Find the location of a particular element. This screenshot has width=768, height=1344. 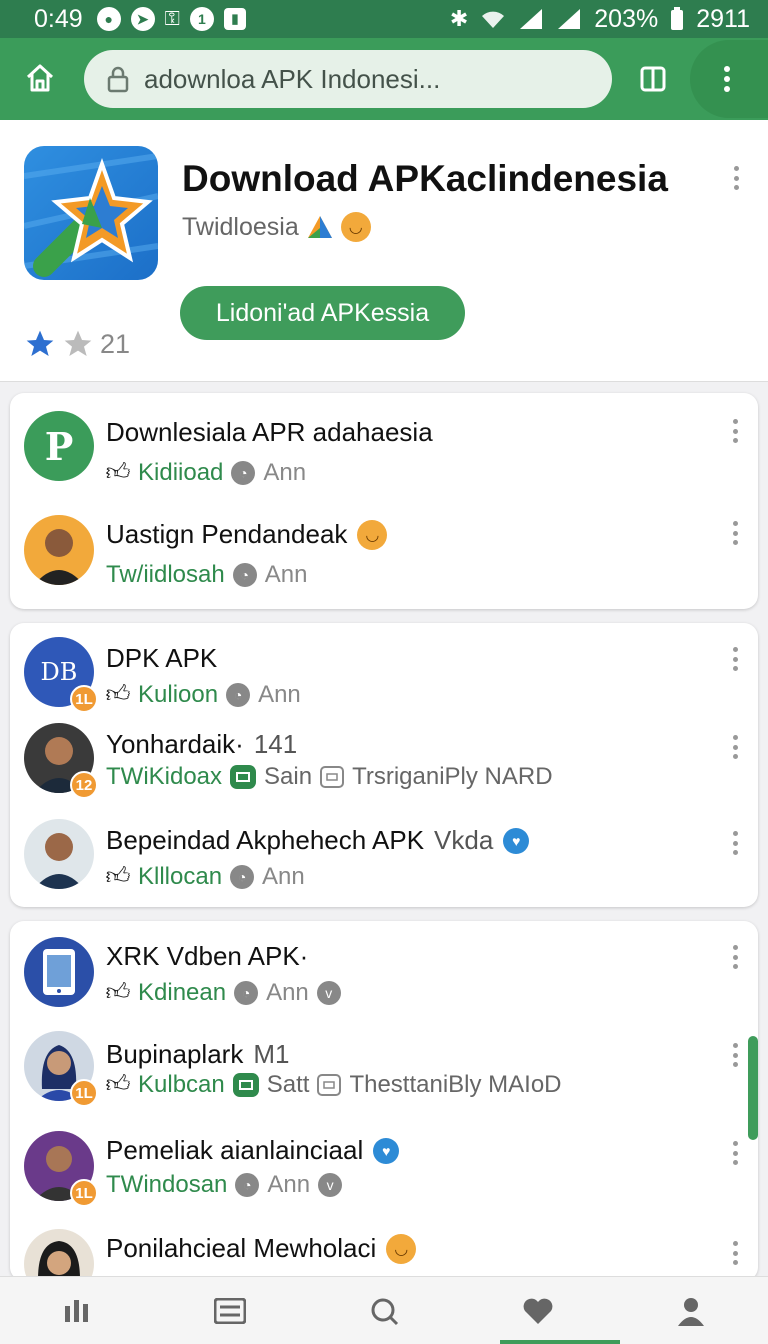

item-meta: Tw/iidlosah ◔ Ann is located at coordinates (206, 575).